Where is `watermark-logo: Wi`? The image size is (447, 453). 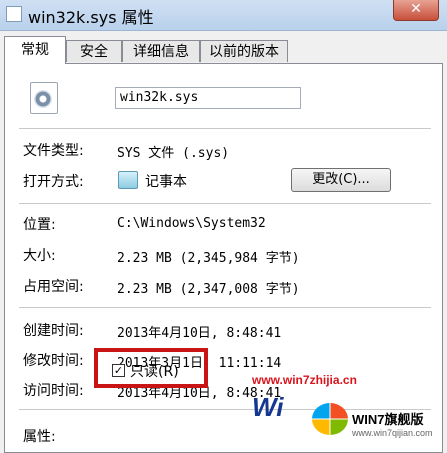 watermark-logo: Wi is located at coordinates (268, 407).